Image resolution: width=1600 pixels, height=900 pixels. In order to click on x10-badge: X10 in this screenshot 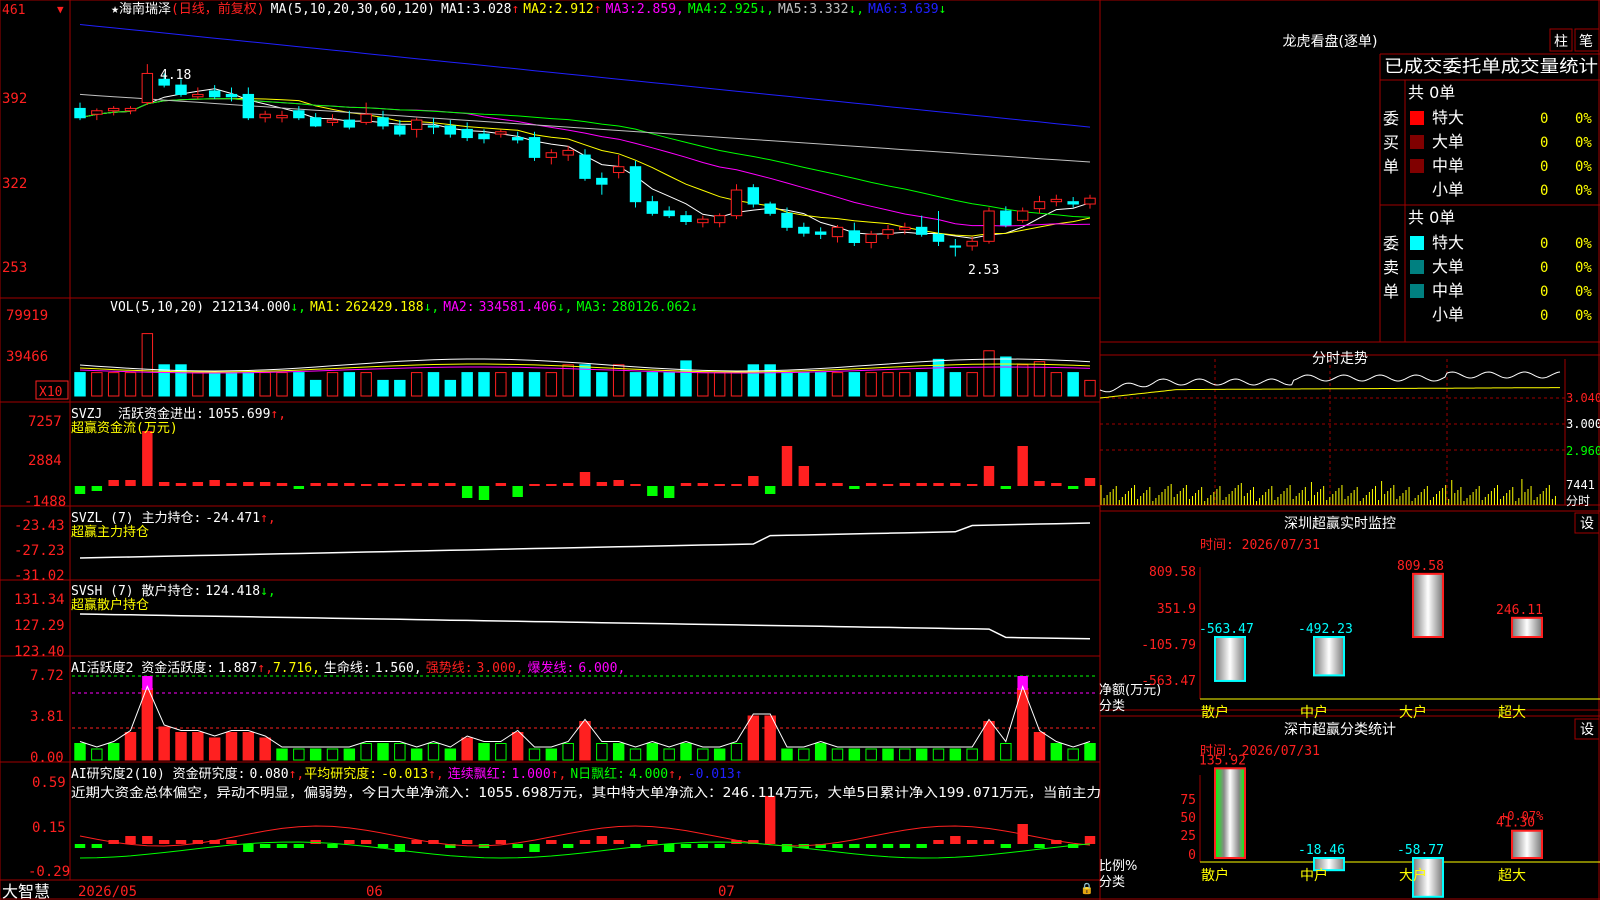, I will do `click(50, 392)`.